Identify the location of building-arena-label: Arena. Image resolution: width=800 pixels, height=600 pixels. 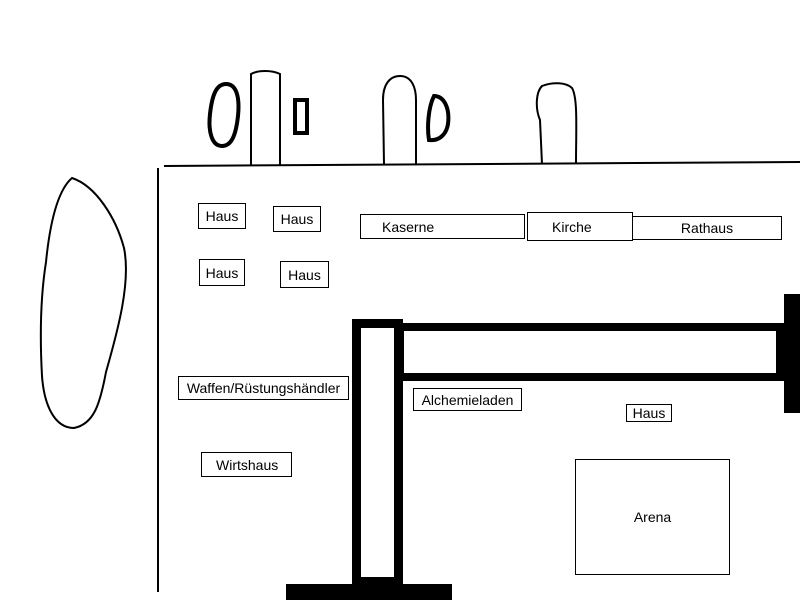
(652, 517).